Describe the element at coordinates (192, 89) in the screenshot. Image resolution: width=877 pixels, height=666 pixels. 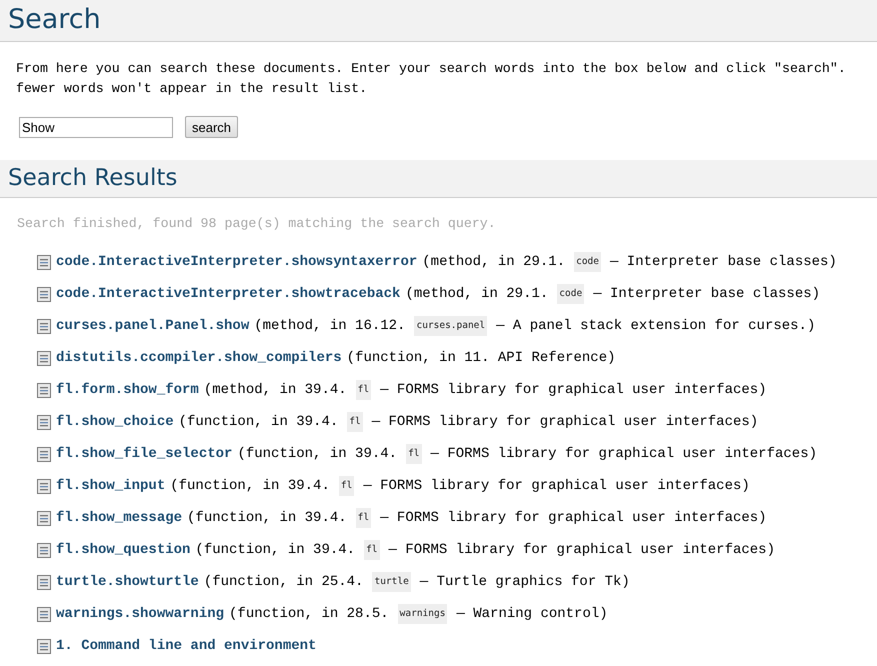
I see `intro-text: fewer words won't appear in the result list.` at that location.